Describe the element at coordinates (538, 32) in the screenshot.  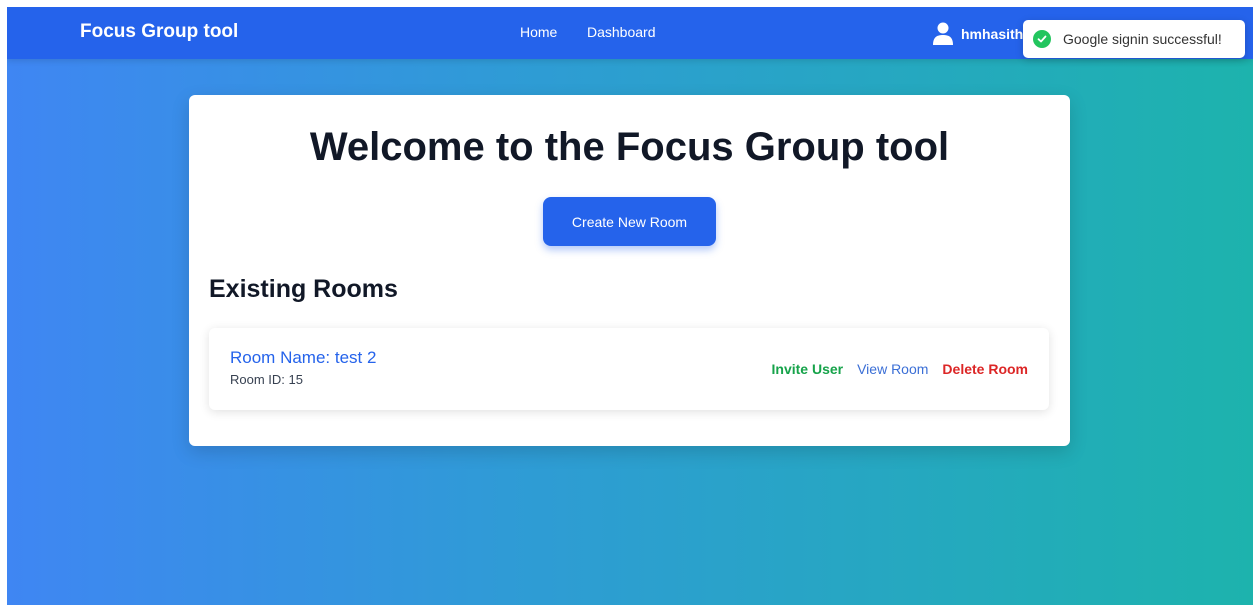
I see `nav-home-link: Home` at that location.